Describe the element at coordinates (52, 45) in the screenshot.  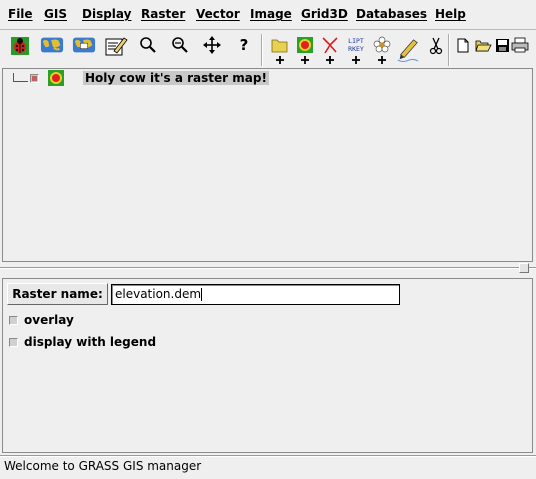
I see `world-map-icon` at that location.